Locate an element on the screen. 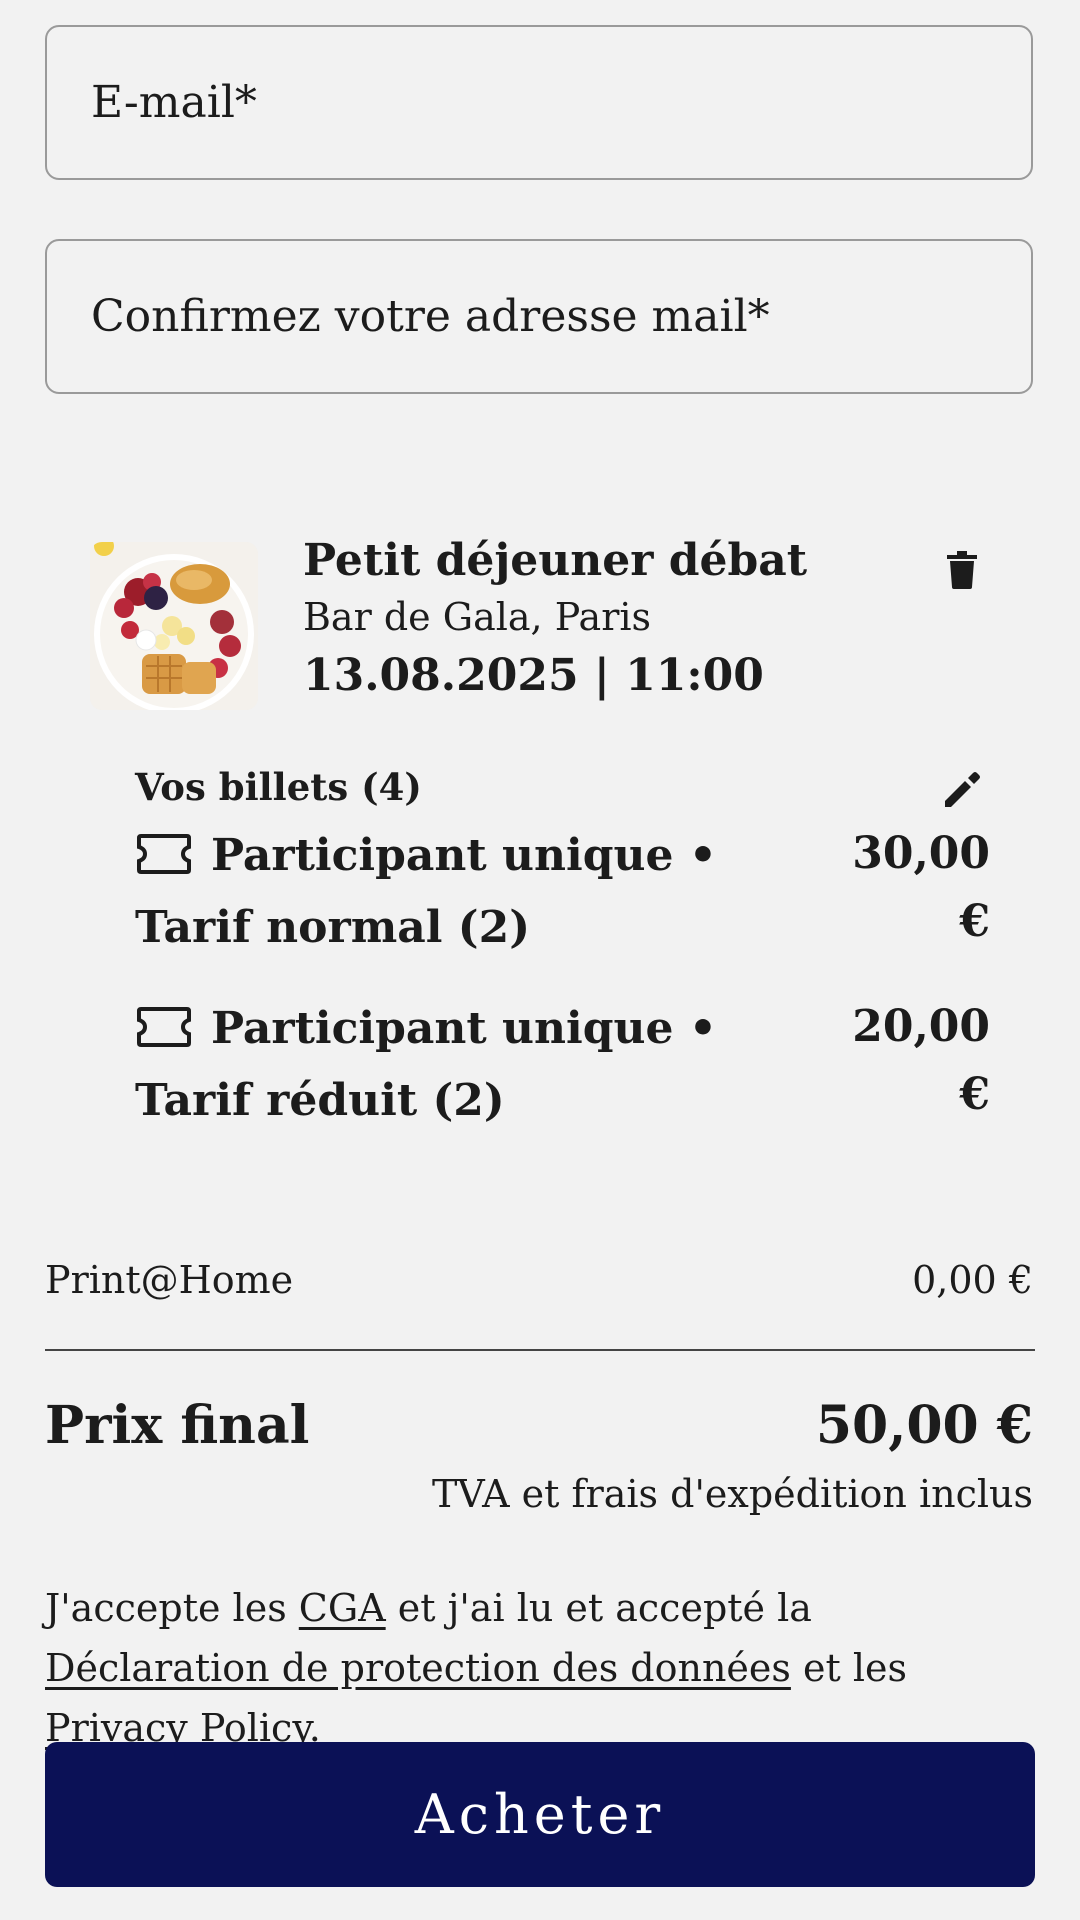 Image resolution: width=1080 pixels, height=1920 pixels. ticket-label: Participant unique • Tarif réduit (2) is located at coordinates (465, 1065).